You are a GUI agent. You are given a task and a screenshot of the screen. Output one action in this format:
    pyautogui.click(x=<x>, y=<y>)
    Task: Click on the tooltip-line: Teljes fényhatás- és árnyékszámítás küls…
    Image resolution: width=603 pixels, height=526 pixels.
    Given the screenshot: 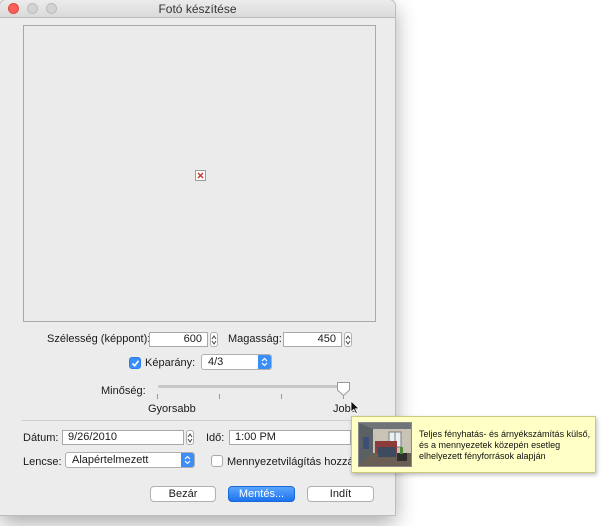 What is the action you would take?
    pyautogui.click(x=505, y=434)
    